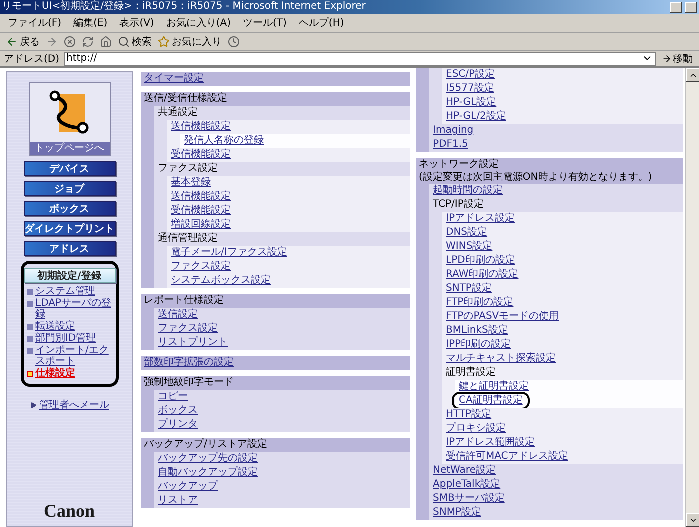 This screenshot has height=527, width=699. Describe the element at coordinates (469, 415) in the screenshot. I see `settings-link: HTTP設定` at that location.